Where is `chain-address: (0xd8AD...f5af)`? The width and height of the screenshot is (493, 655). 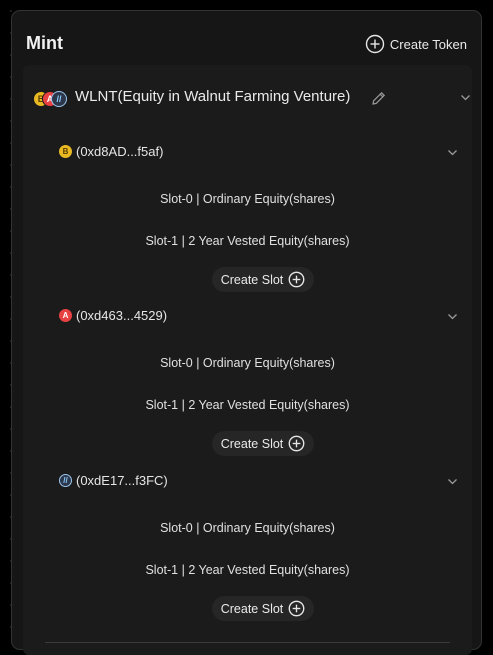 chain-address: (0xd8AD...f5af) is located at coordinates (120, 151).